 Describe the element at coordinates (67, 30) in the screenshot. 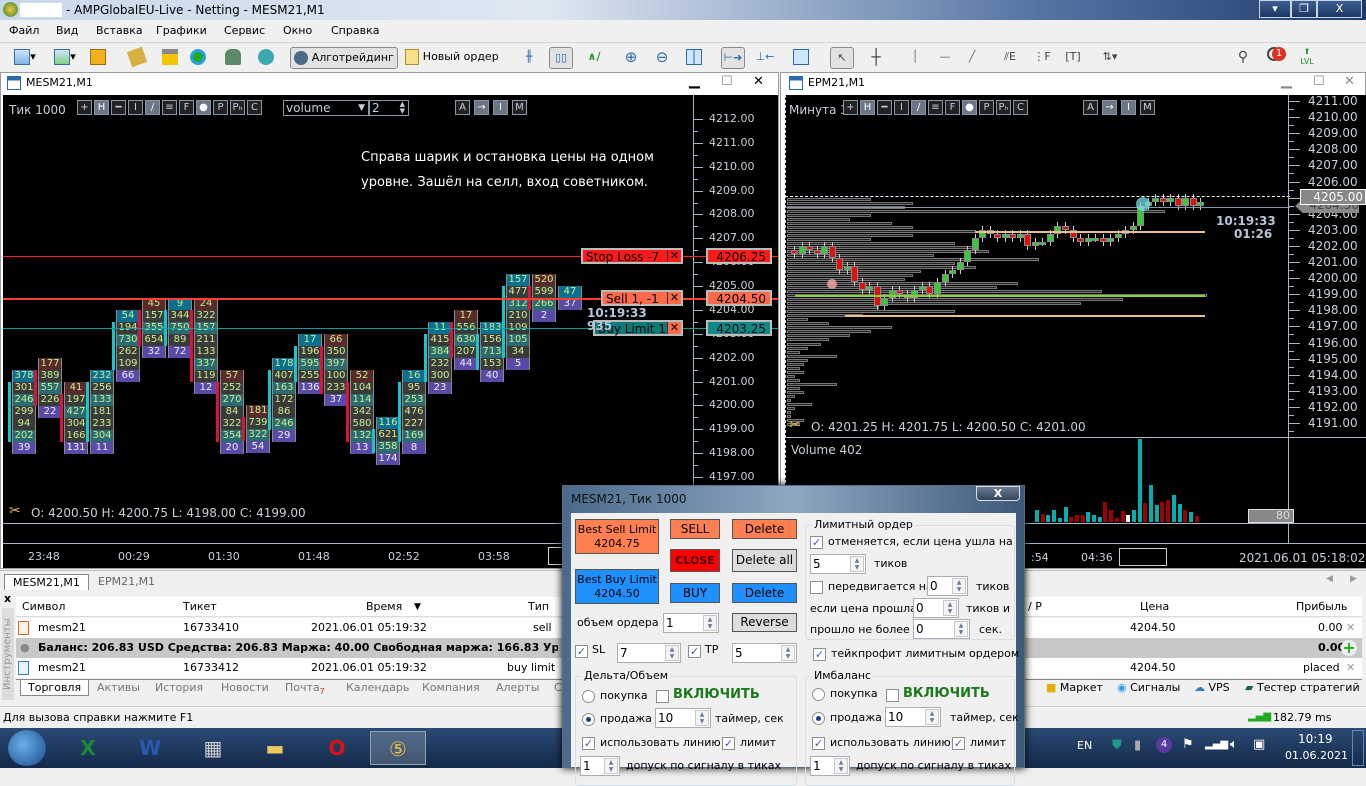

I see `menu-view: Вид` at that location.